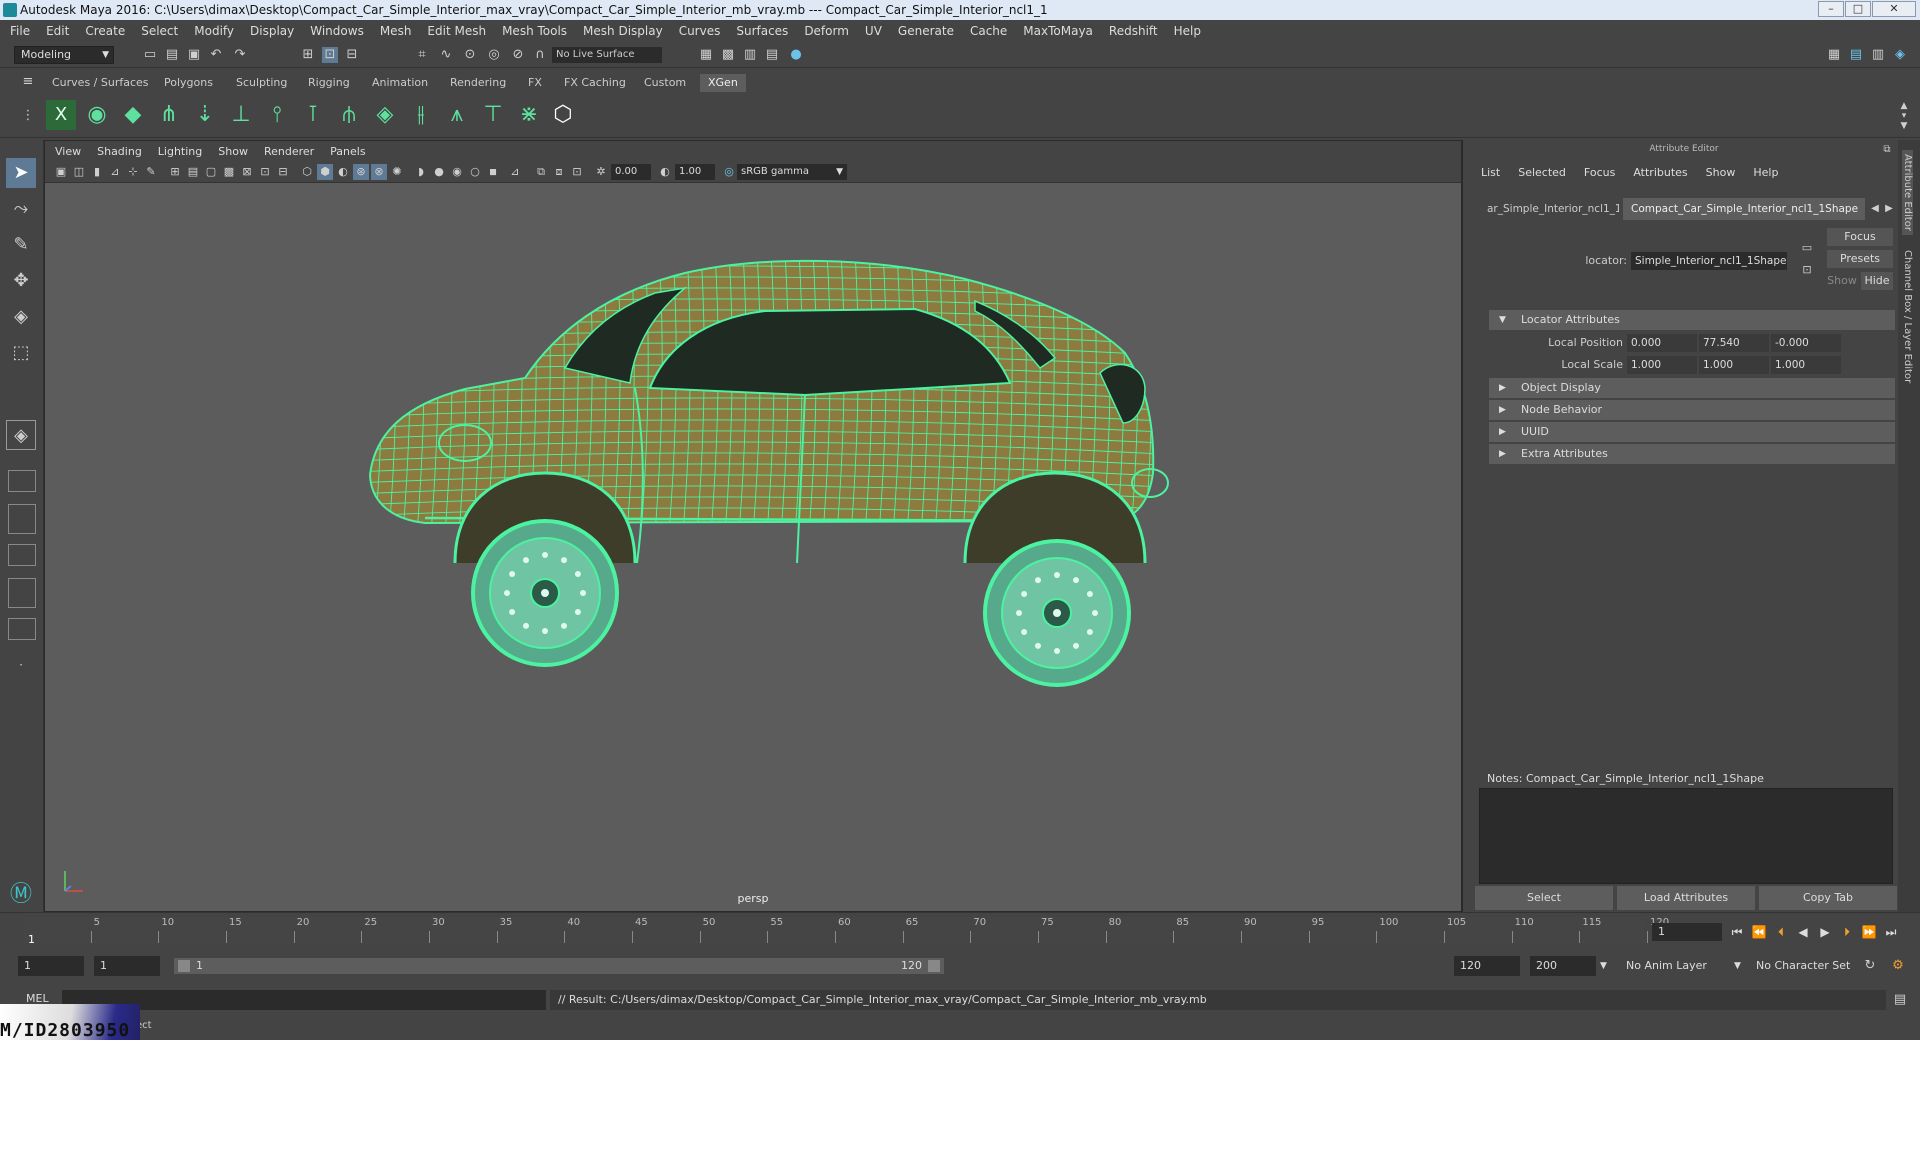 This screenshot has width=1920, height=1158. What do you see at coordinates (214, 31) in the screenshot?
I see `menu-modify: Modify` at bounding box center [214, 31].